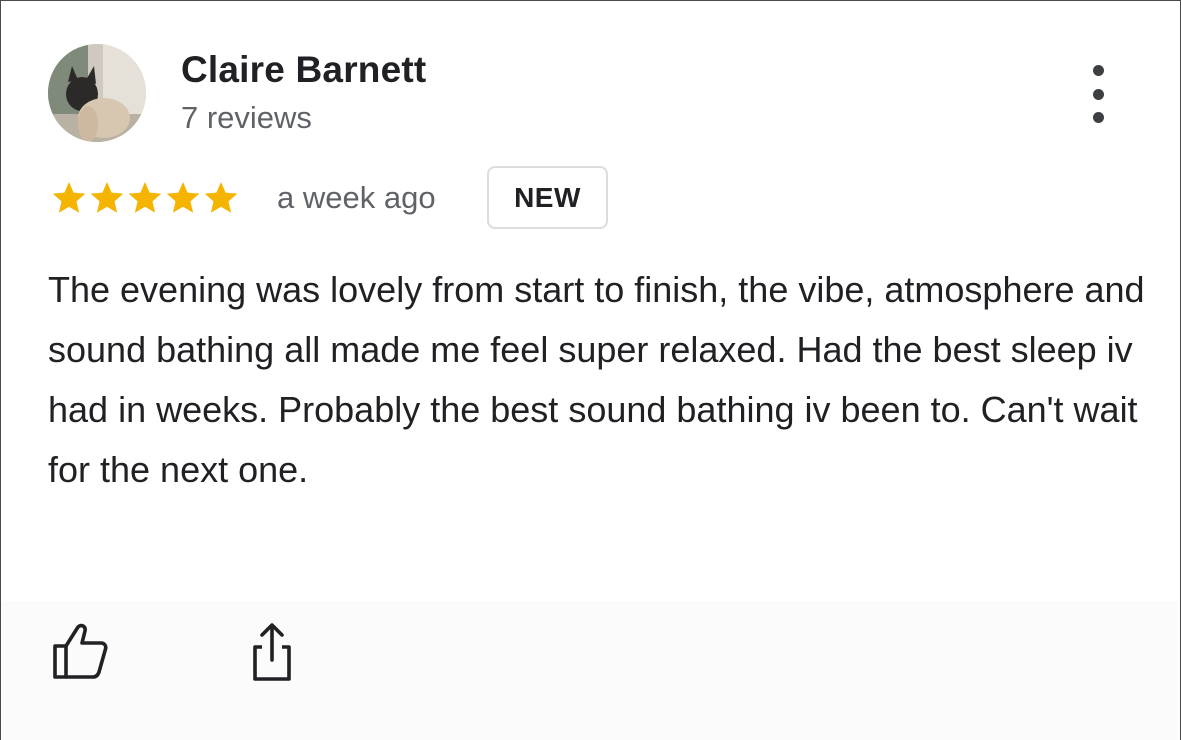 The image size is (1181, 740). I want to click on like-button, so click(79, 650).